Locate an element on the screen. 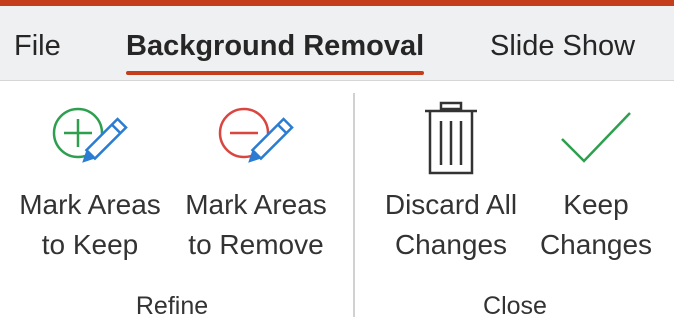 The width and height of the screenshot is (674, 331). pencil-minus-icon is located at coordinates (256, 139).